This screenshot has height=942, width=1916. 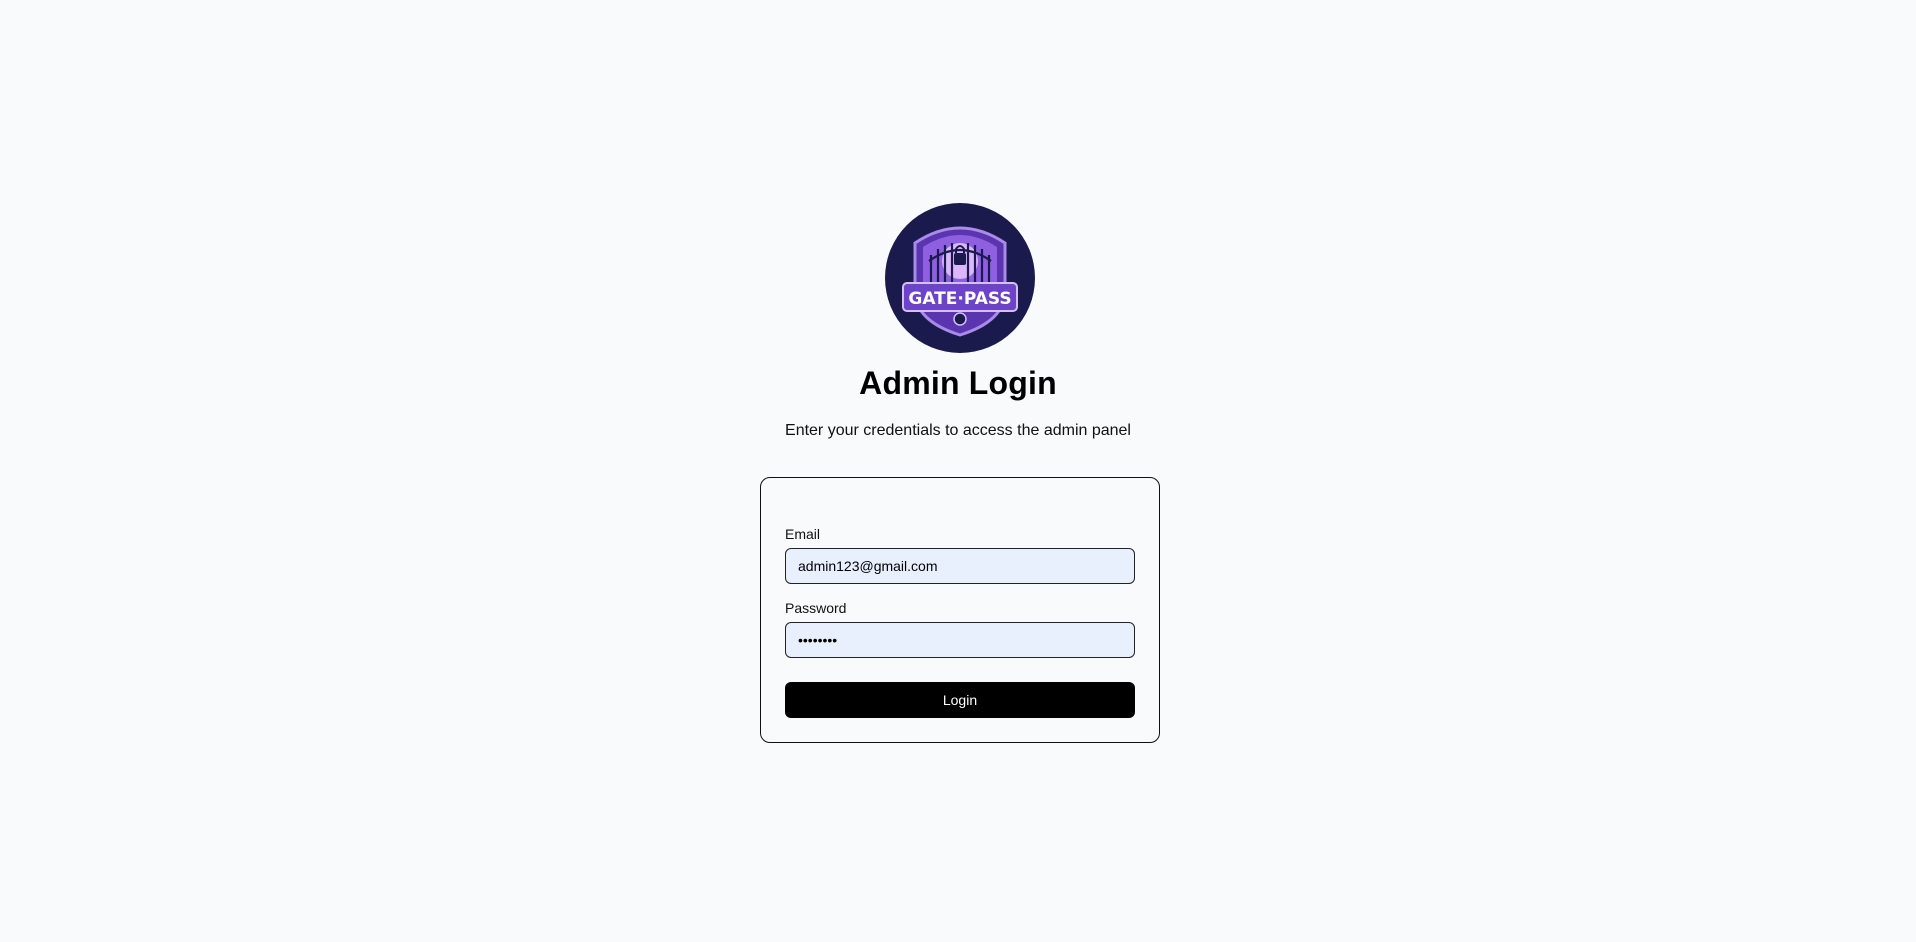 What do you see at coordinates (960, 640) in the screenshot?
I see `password-field` at bounding box center [960, 640].